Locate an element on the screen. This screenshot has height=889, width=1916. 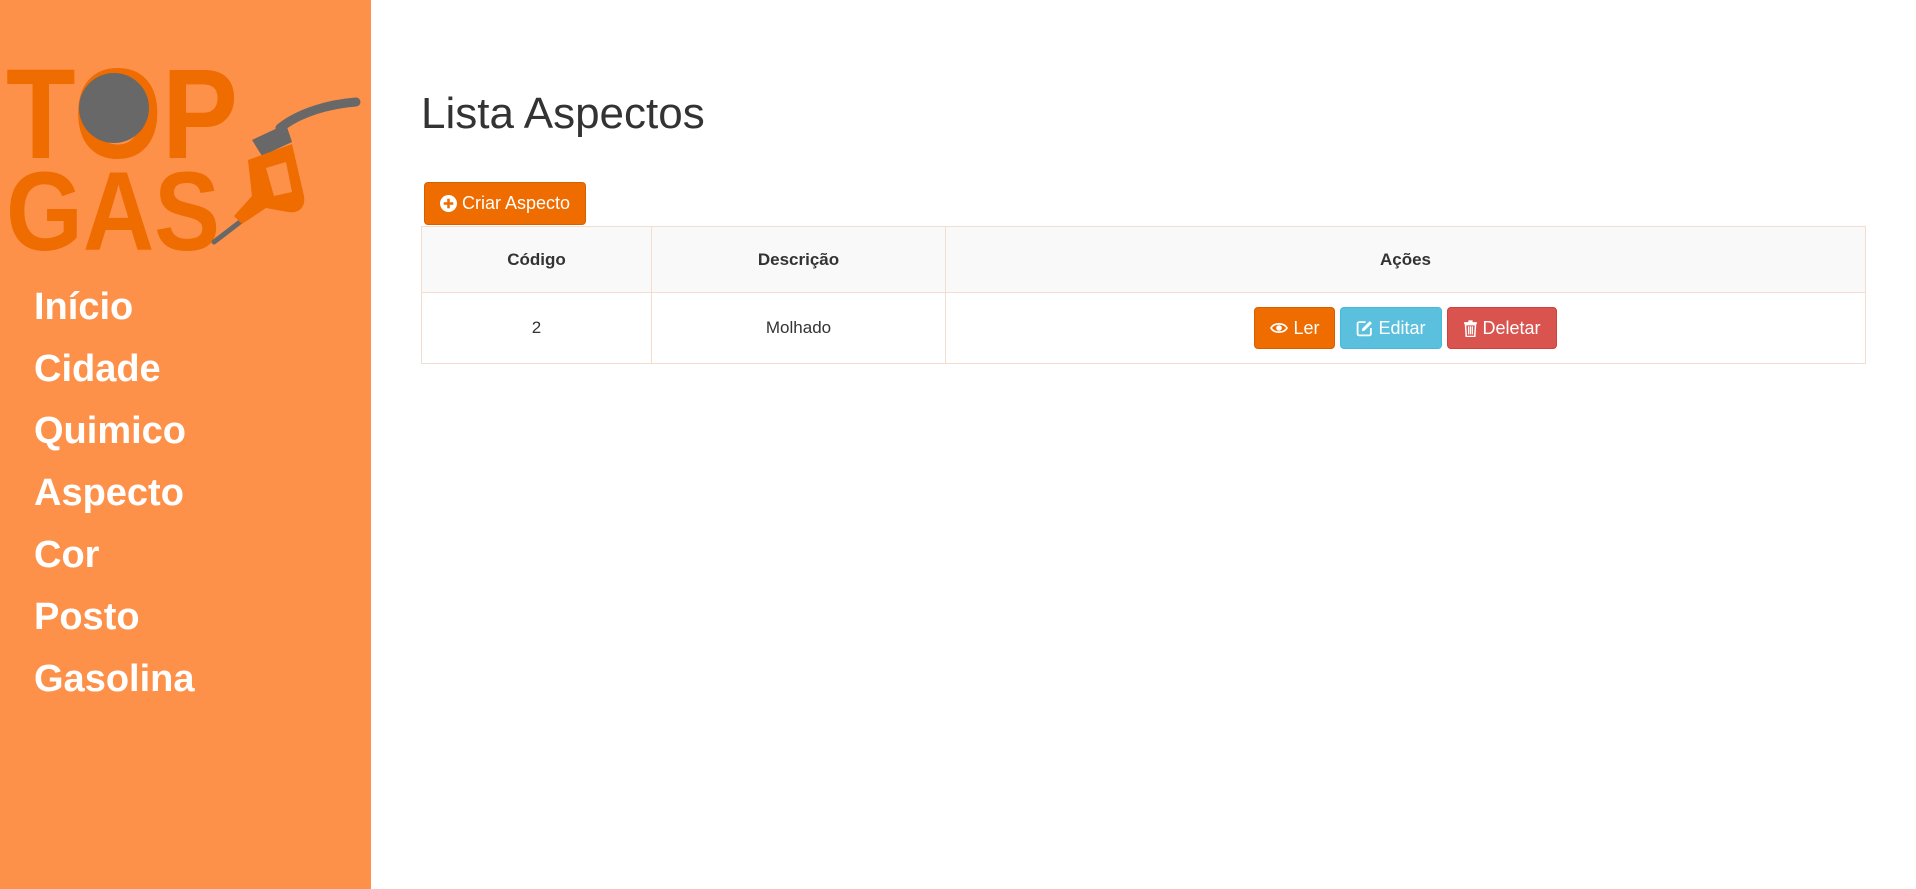
edit-icon is located at coordinates (1365, 328).